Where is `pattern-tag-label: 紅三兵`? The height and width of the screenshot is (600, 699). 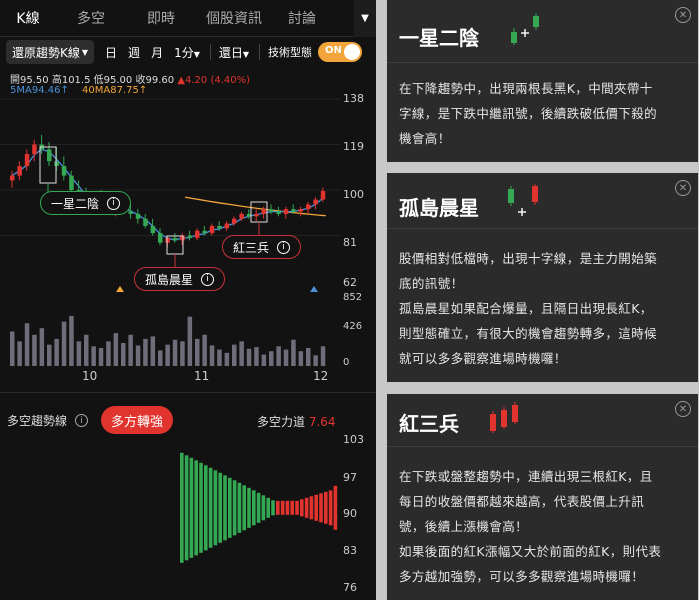 pattern-tag-label: 紅三兵 is located at coordinates (251, 247).